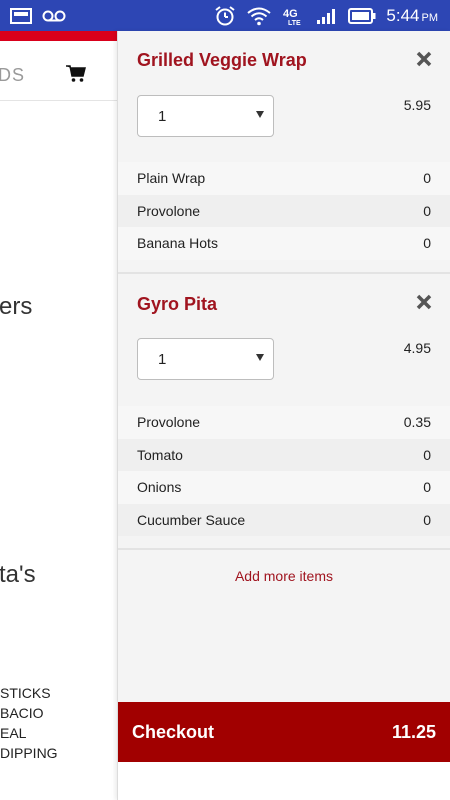  What do you see at coordinates (191, 519) in the screenshot?
I see `option-name: Cucumber Sauce` at bounding box center [191, 519].